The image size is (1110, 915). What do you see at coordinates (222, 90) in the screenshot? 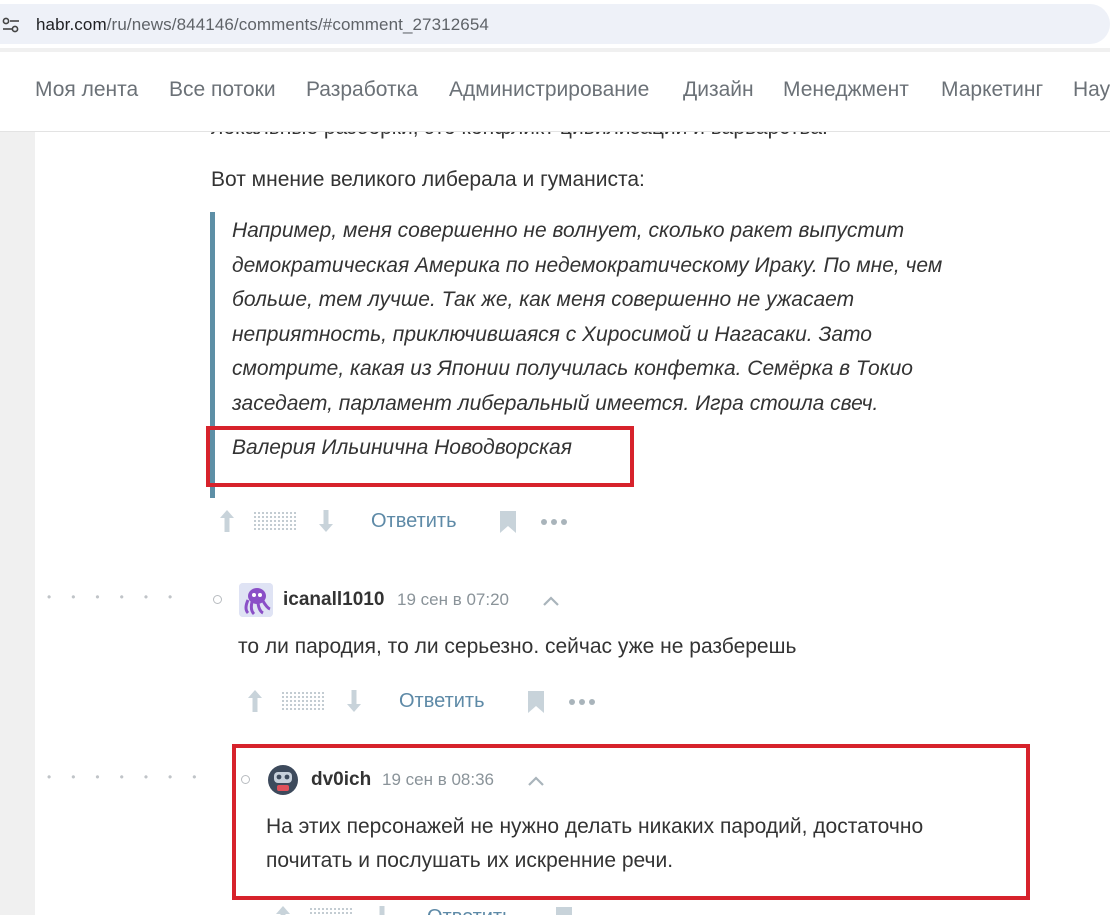
I see `nav-item-all-streams: Все потоки` at bounding box center [222, 90].